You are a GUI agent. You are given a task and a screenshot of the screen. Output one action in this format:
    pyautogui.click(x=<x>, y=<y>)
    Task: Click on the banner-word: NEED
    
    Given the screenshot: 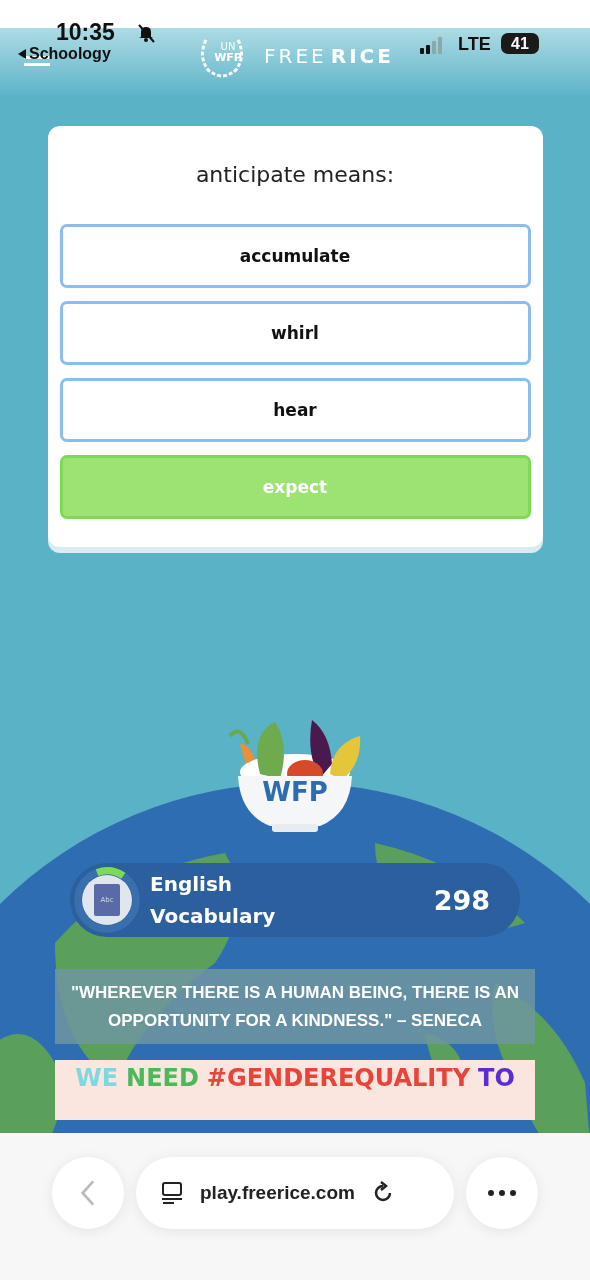 What is the action you would take?
    pyautogui.click(x=162, y=1078)
    